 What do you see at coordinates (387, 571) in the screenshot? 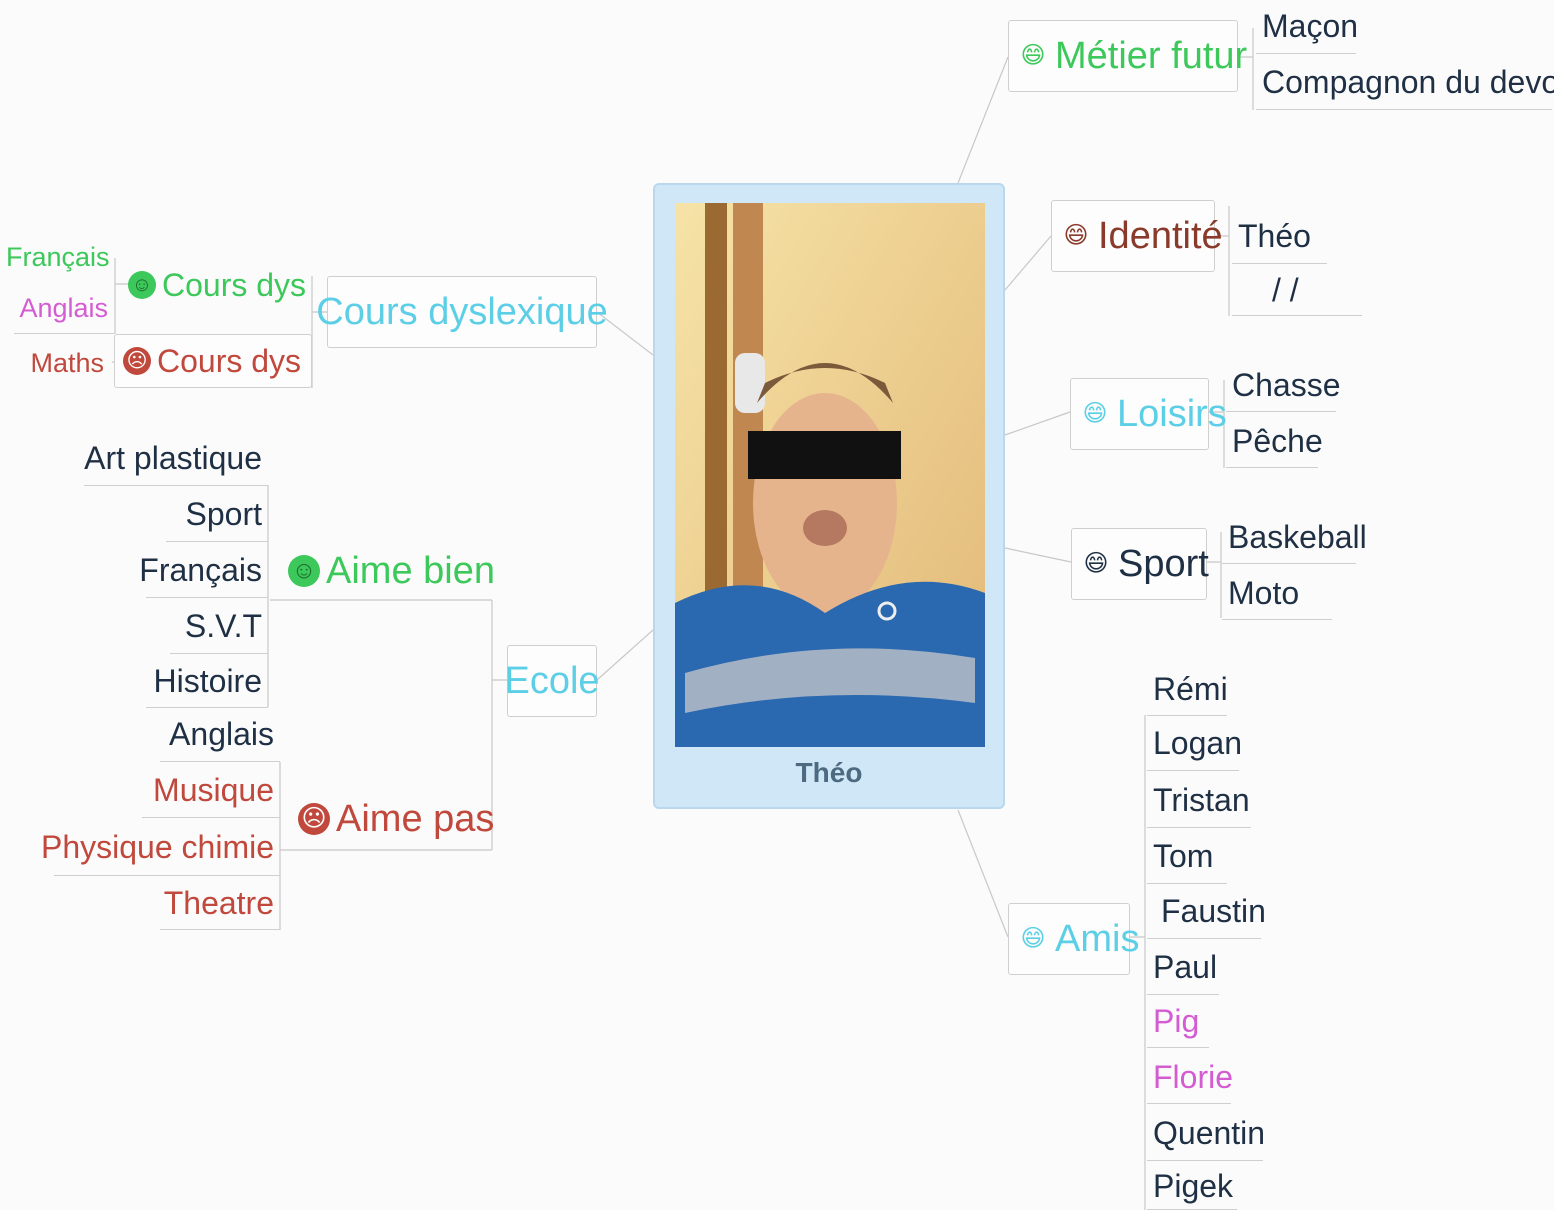
I see `subbranch-aime-bien: ☺ Aime bien` at bounding box center [387, 571].